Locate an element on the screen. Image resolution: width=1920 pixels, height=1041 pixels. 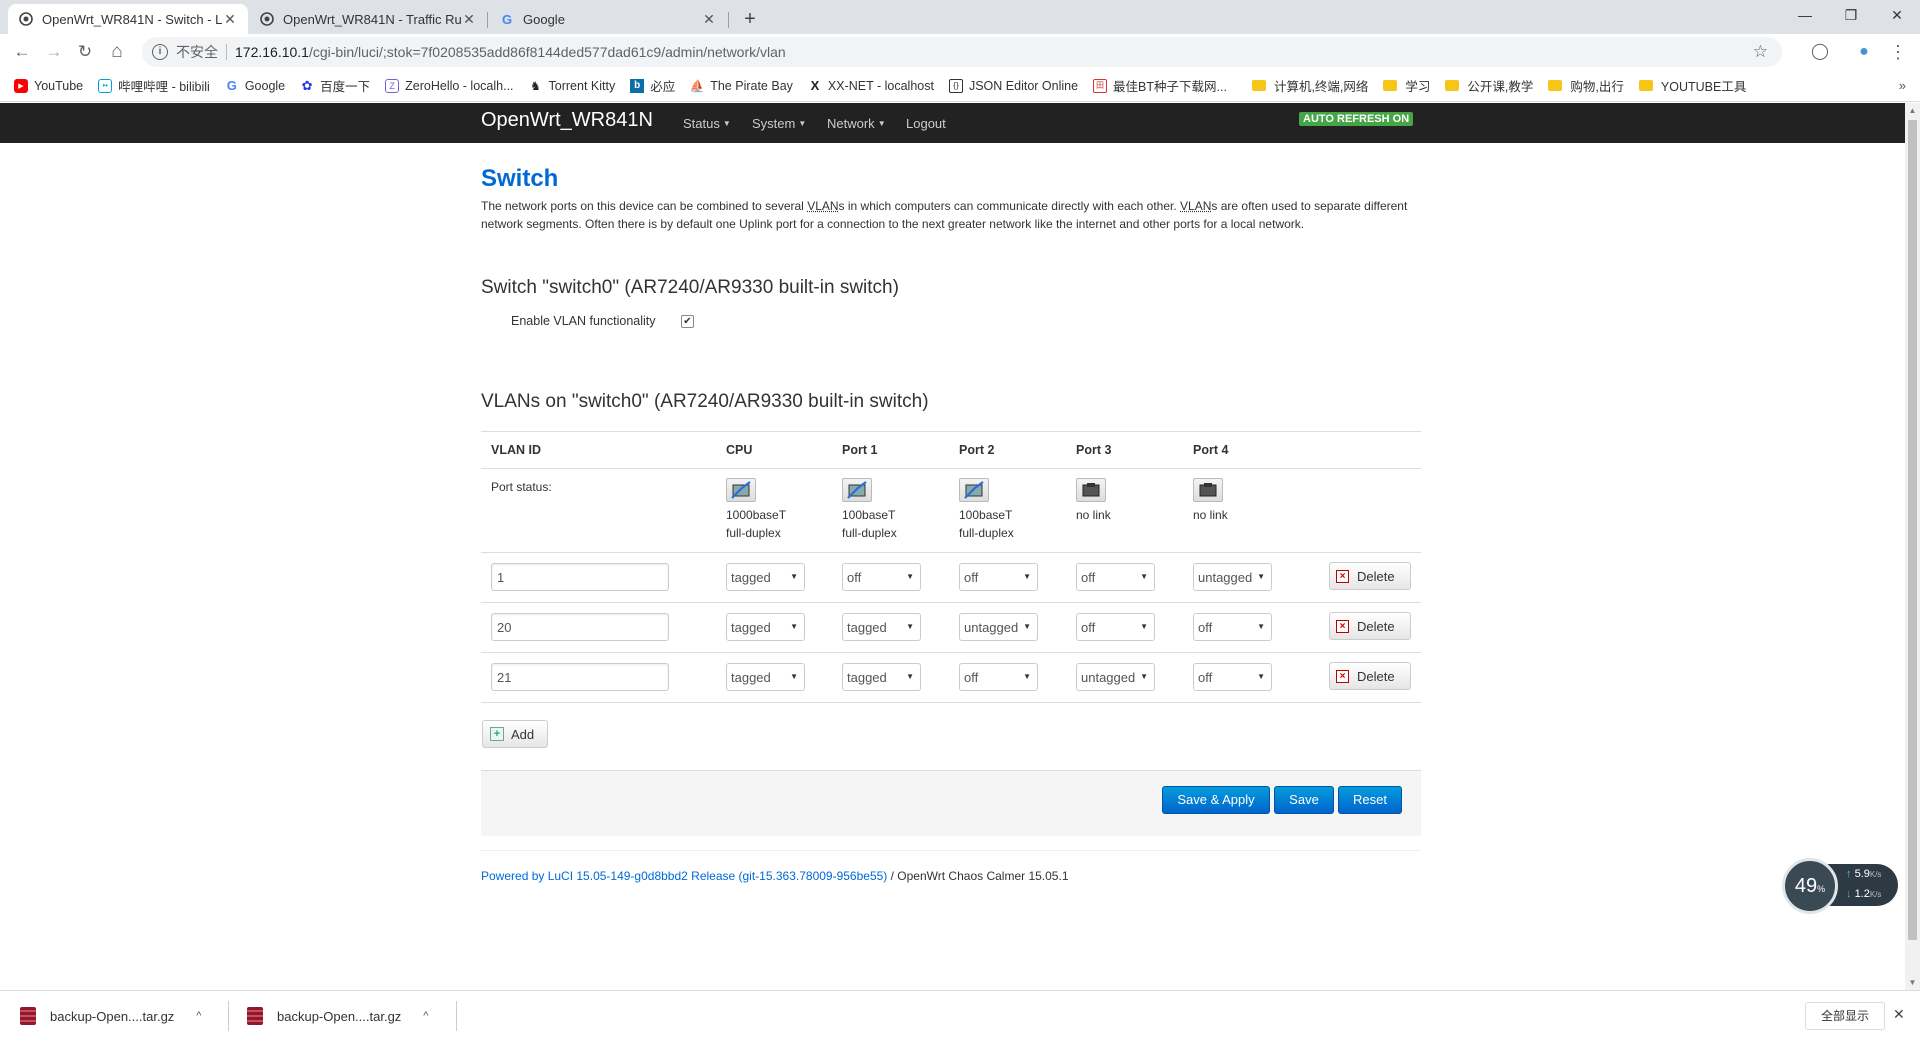
piratebay-icon: ⛵ is located at coordinates (697, 85).